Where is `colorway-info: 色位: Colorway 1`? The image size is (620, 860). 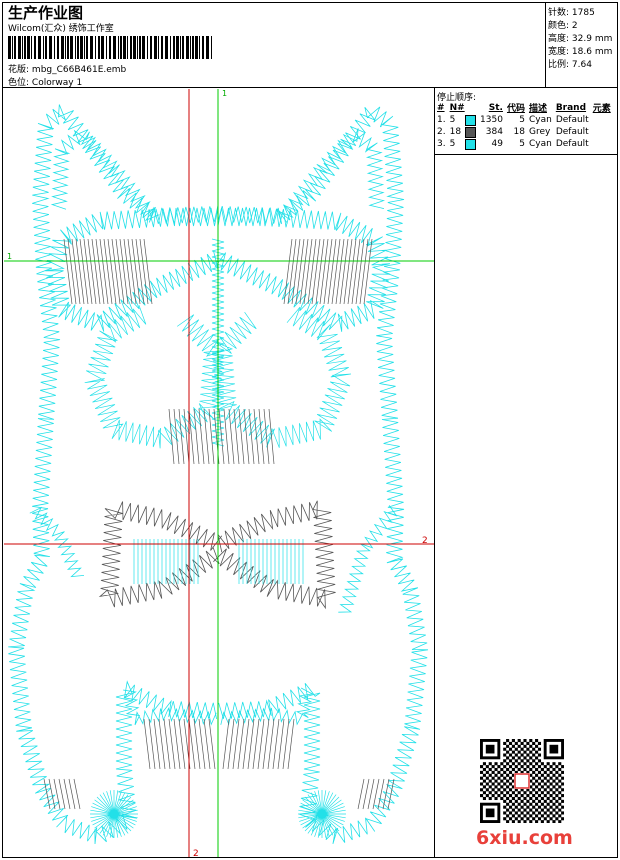 colorway-info: 色位: Colorway 1 is located at coordinates (45, 81).